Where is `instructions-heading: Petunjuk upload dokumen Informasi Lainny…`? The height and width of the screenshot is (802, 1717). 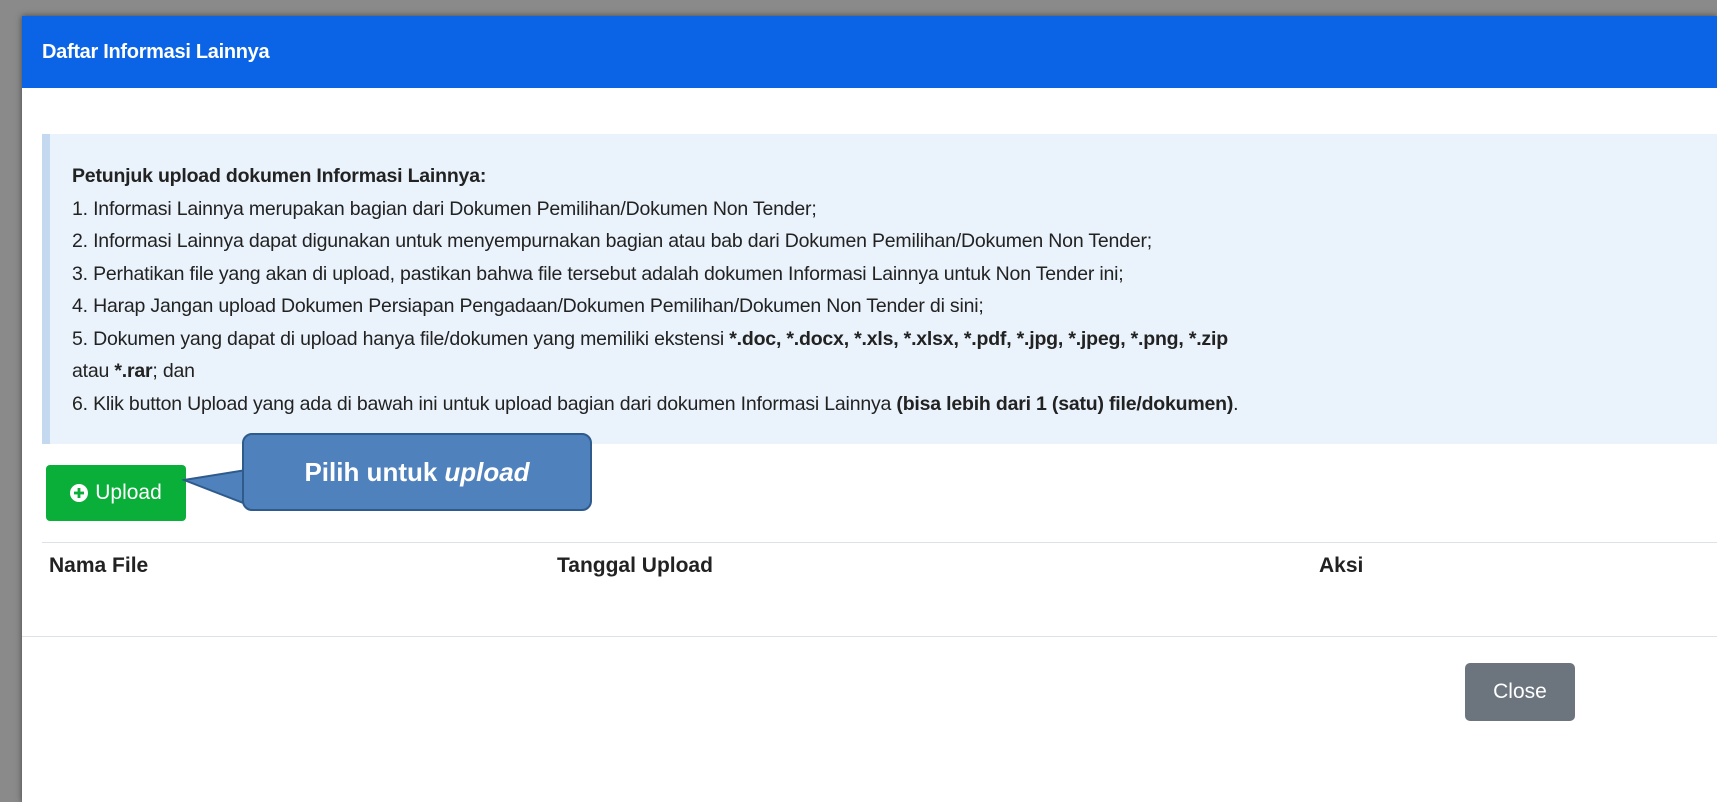
instructions-heading: Petunjuk upload dokumen Informasi Lainny… is located at coordinates (279, 176).